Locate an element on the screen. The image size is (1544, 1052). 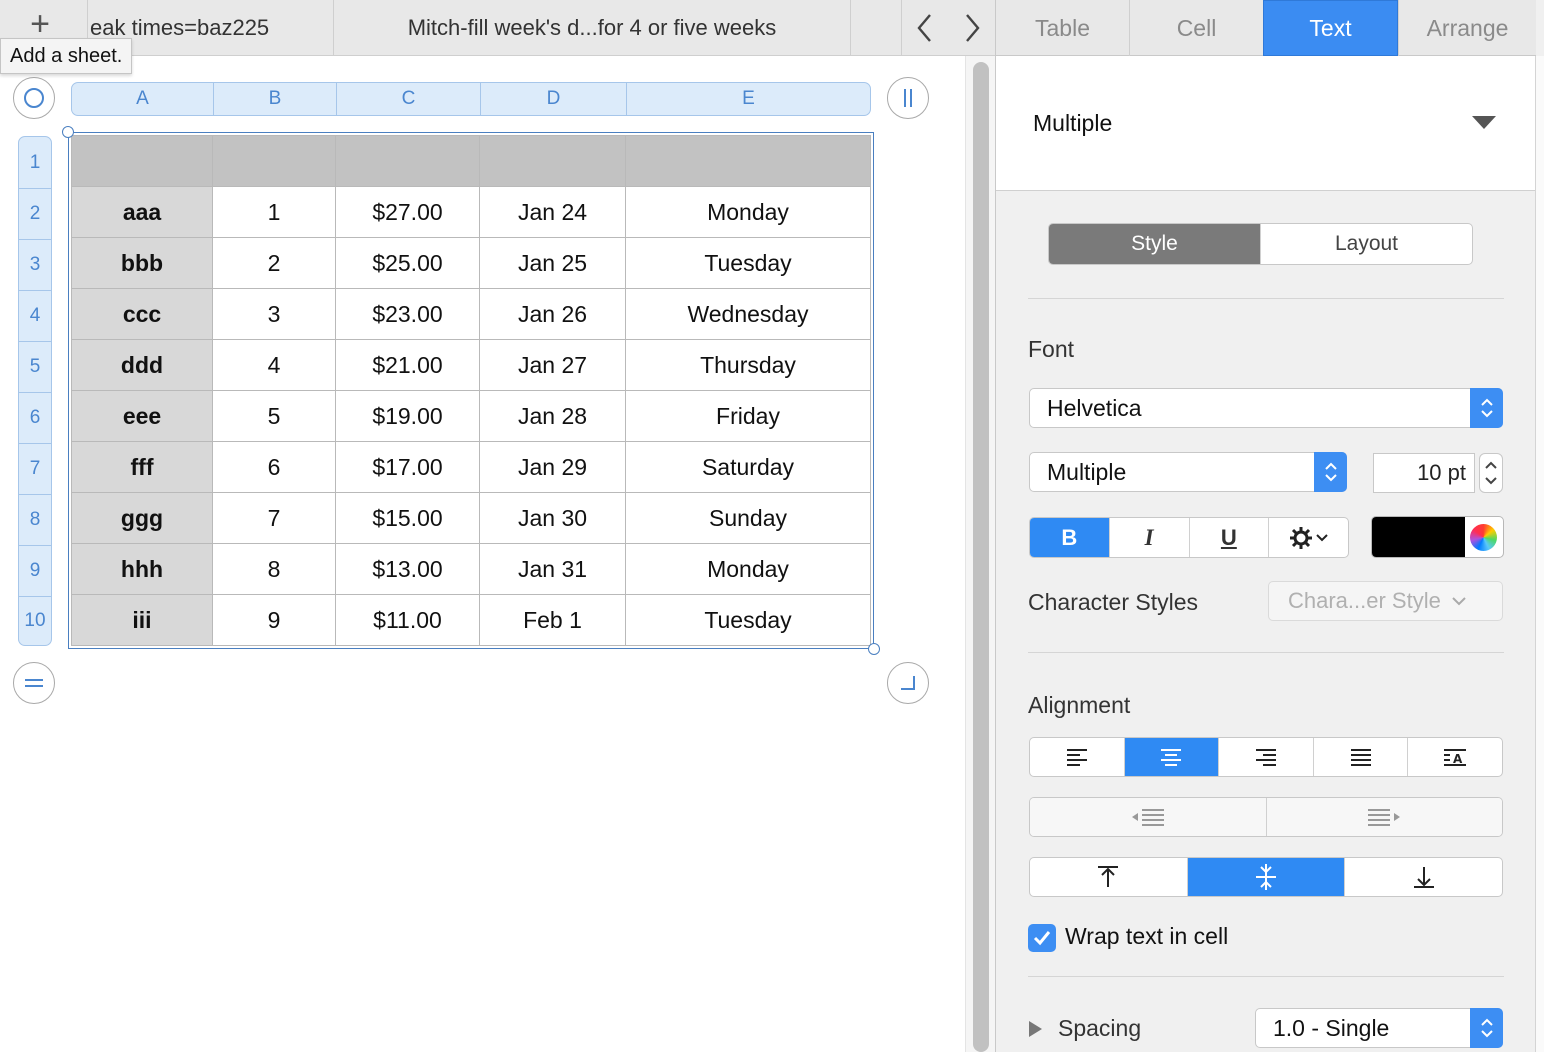
column-handle-icon is located at coordinates (908, 98).